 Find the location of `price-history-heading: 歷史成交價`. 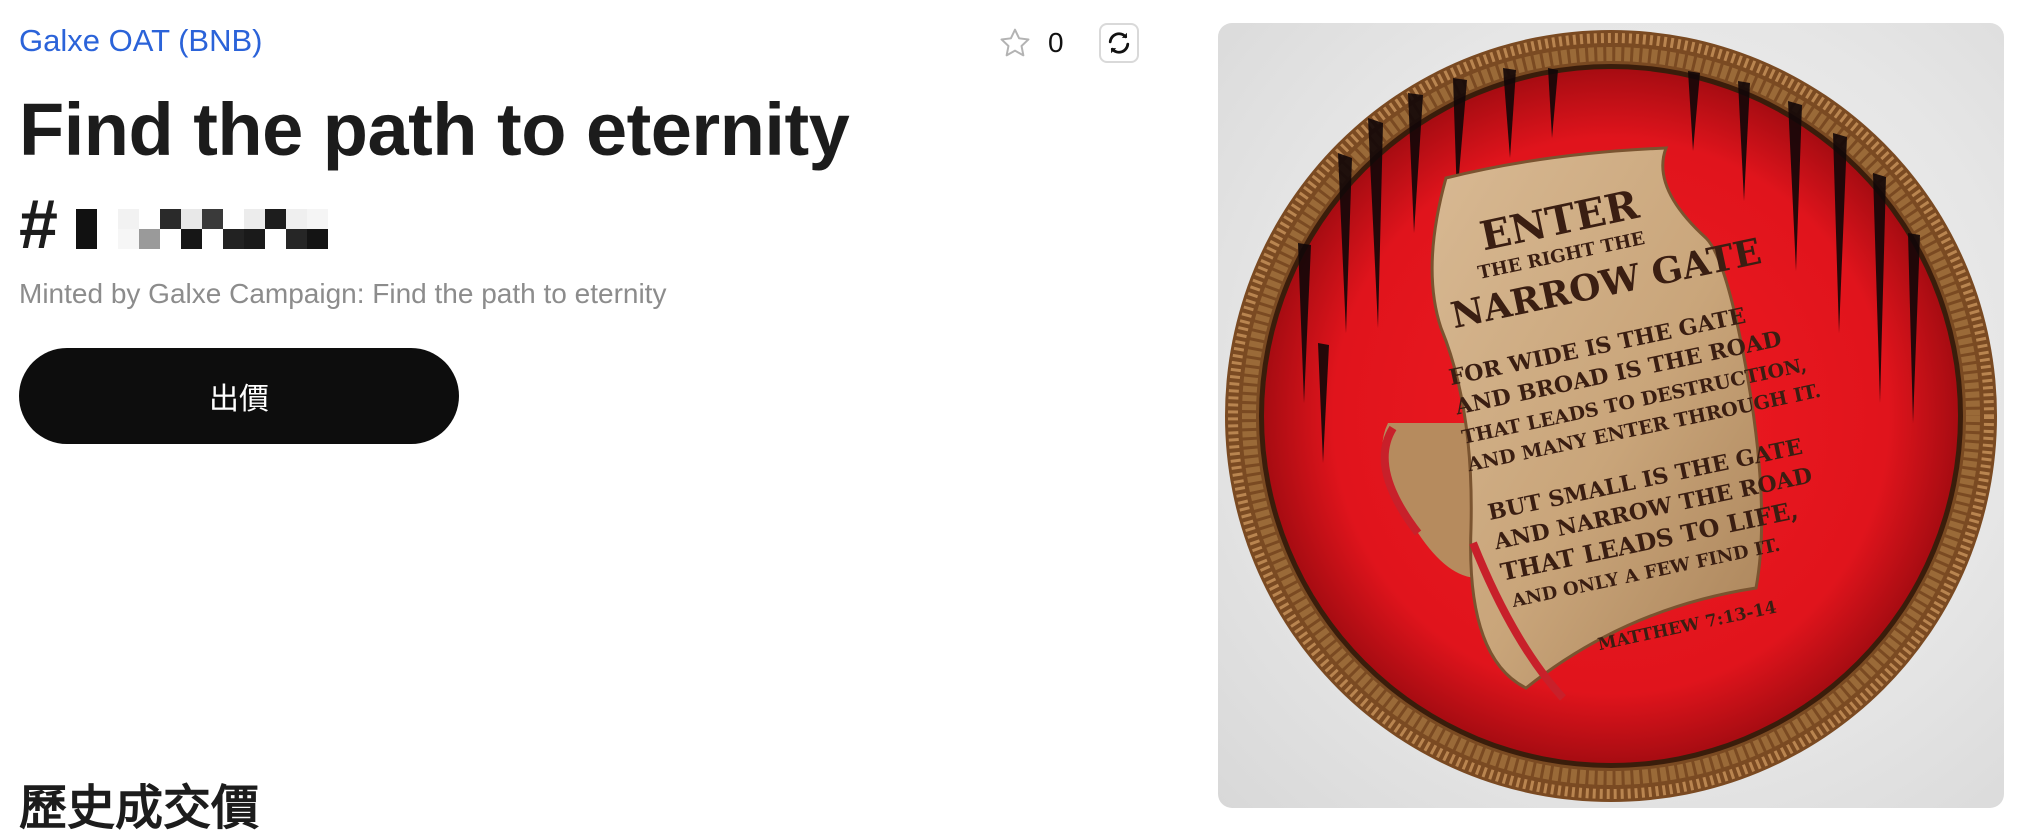

price-history-heading: 歷史成交價 is located at coordinates (139, 808).